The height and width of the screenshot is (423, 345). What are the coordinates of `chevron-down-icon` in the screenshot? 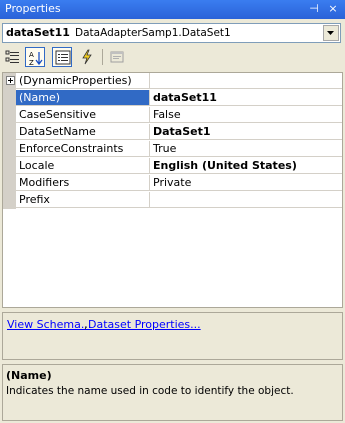 It's located at (330, 33).